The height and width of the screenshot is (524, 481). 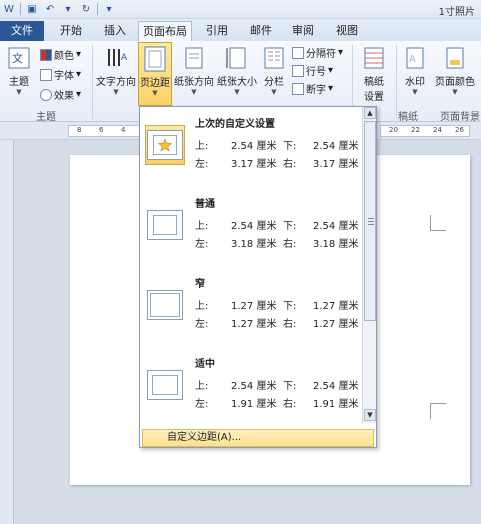 I want to click on tab-page-layout: 页面布局, so click(x=165, y=31).